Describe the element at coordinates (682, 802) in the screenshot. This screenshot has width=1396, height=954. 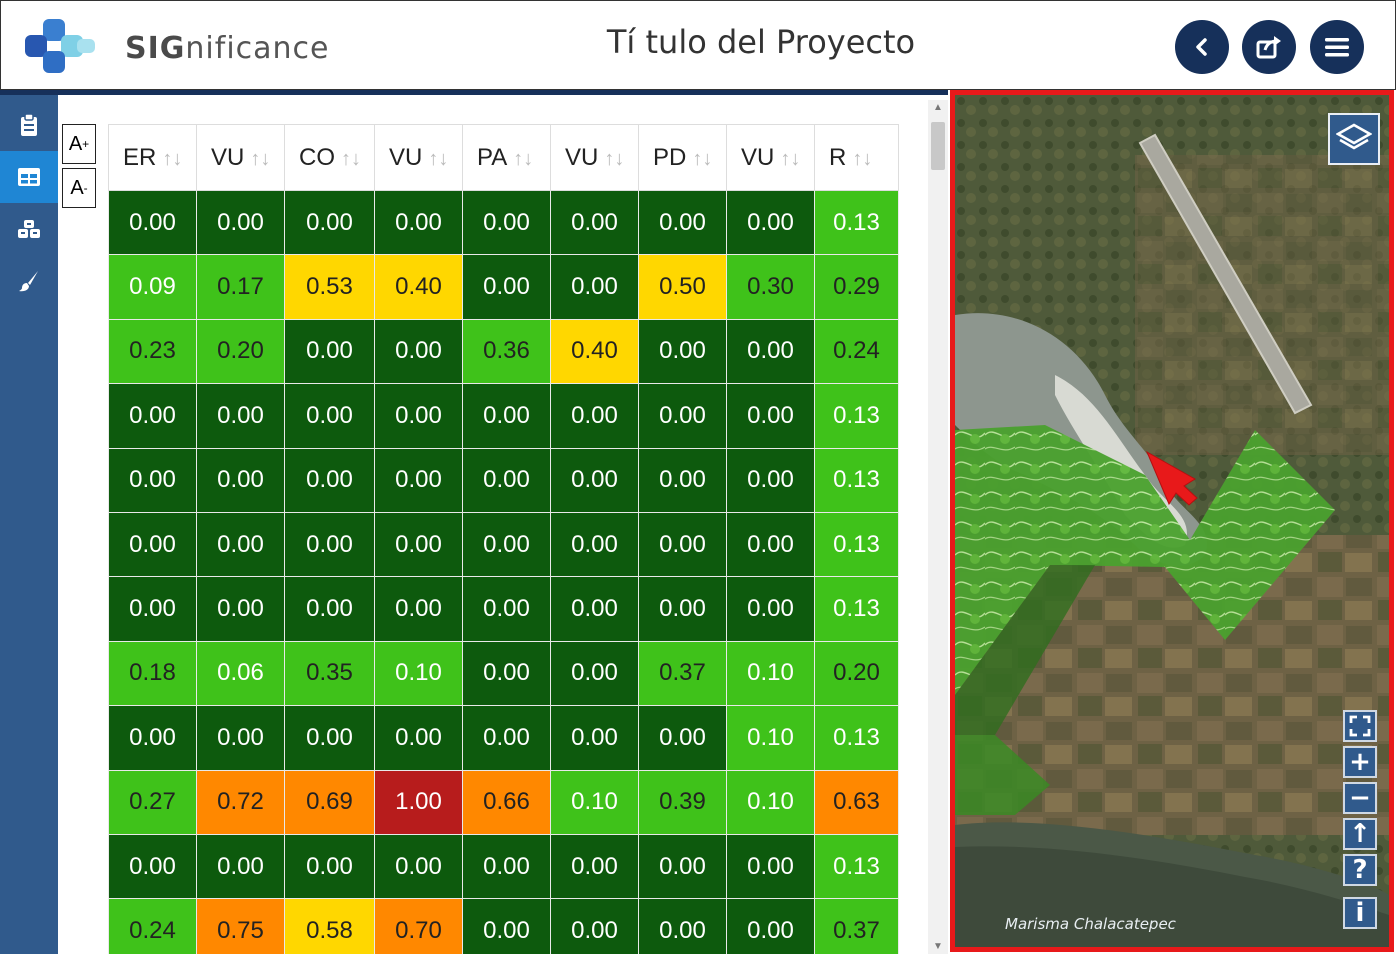
I see `table-cell: 0.39` at that location.